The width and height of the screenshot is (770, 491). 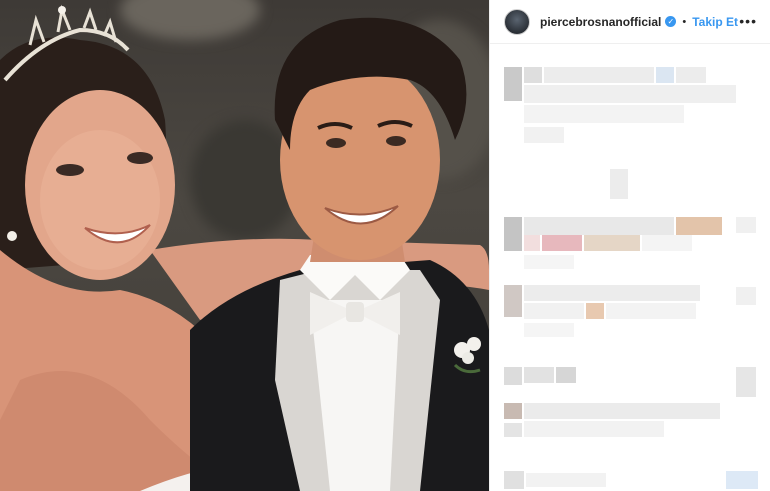 What do you see at coordinates (514, 480) in the screenshot?
I see `pixelated-icon` at bounding box center [514, 480].